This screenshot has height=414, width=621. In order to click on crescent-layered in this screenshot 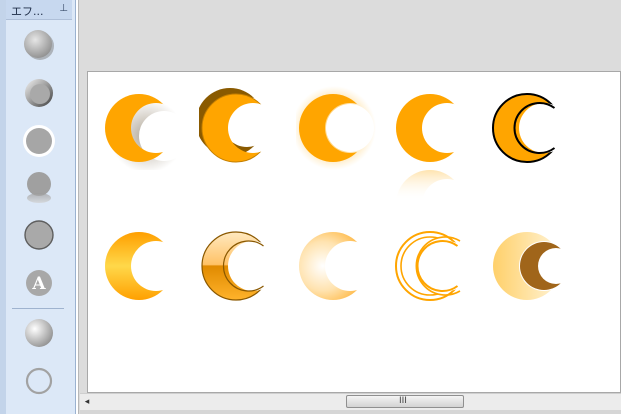, I will do `click(532, 266)`.